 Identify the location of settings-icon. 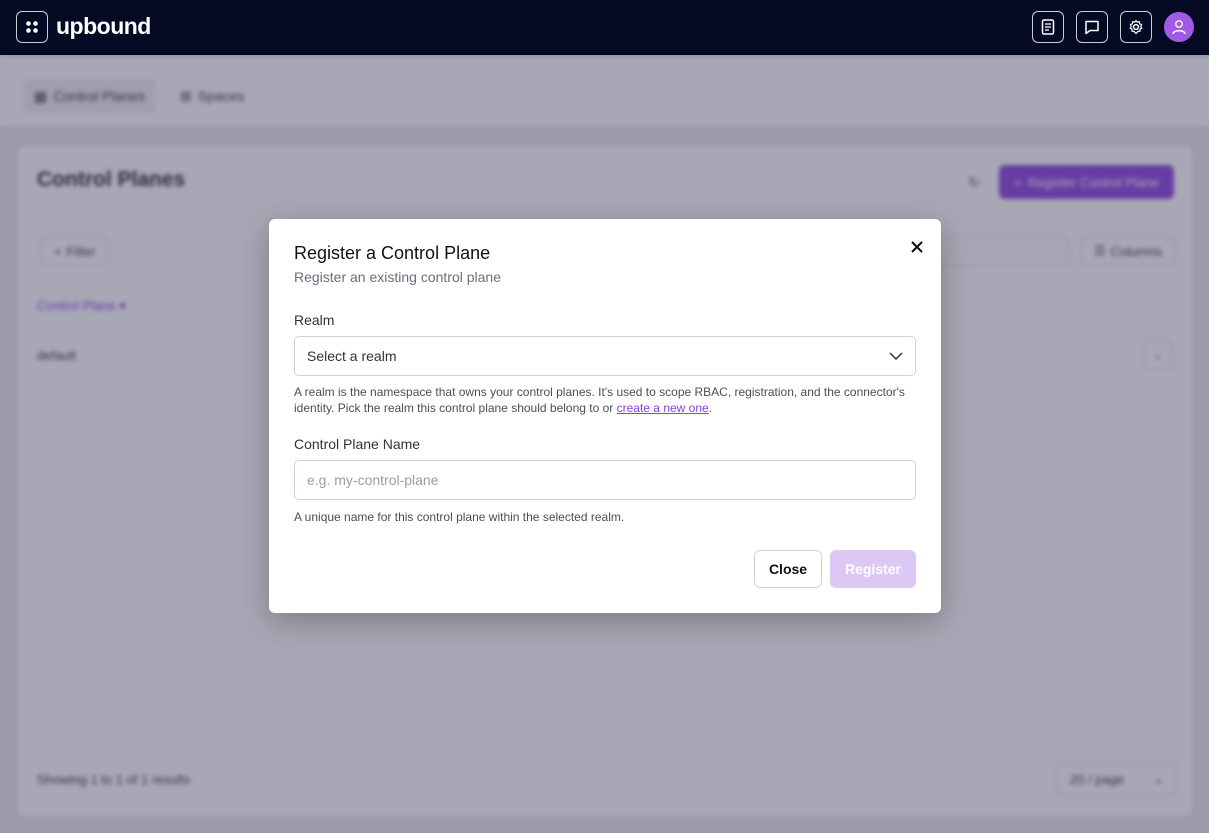
(1136, 27).